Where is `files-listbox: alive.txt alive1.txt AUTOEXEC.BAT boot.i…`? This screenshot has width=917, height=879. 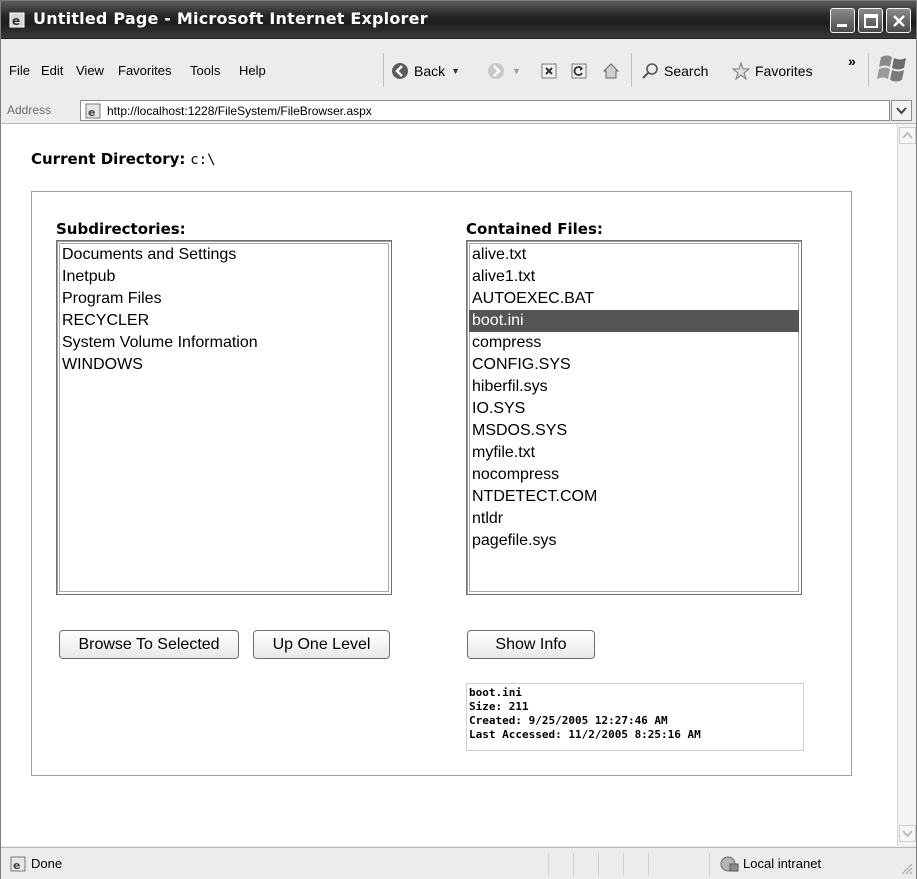
files-listbox: alive.txt alive1.txt AUTOEXEC.BAT boot.i… is located at coordinates (634, 417).